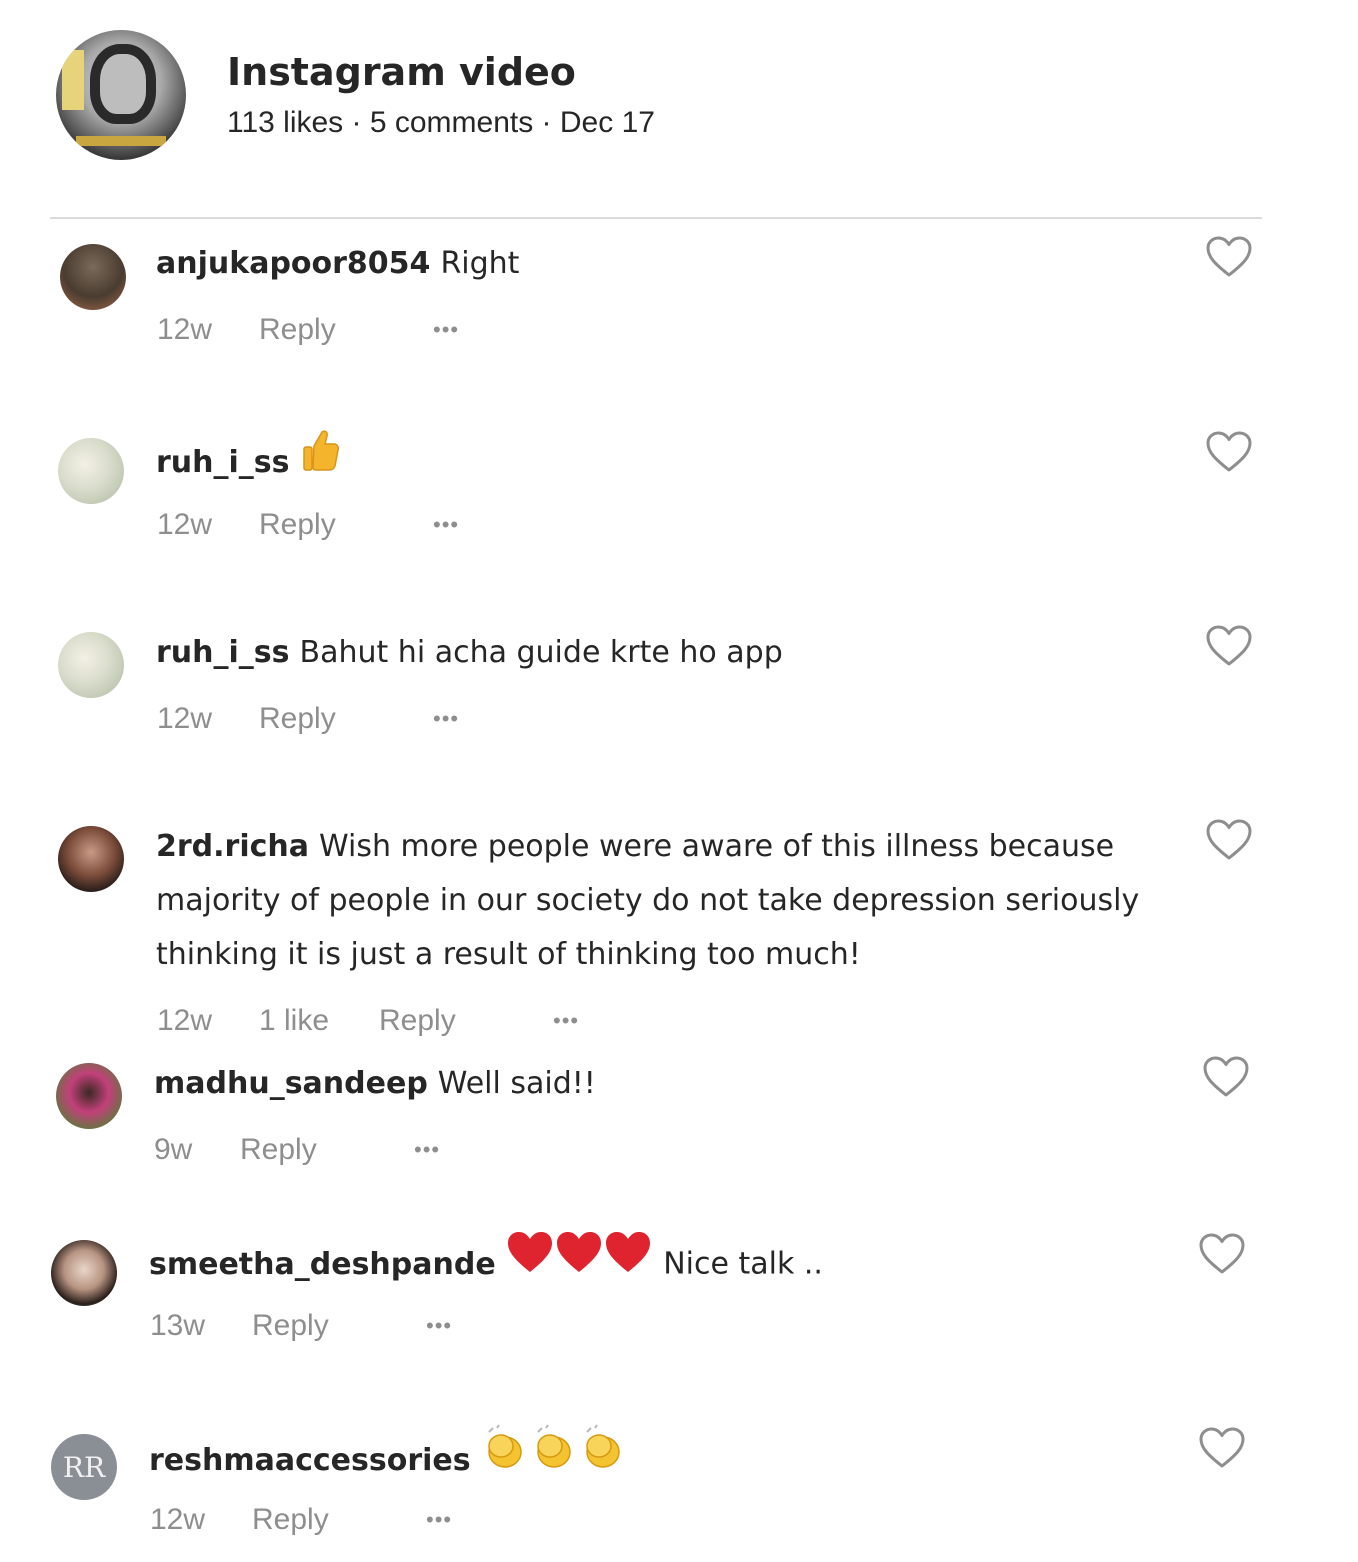 This screenshot has width=1358, height=1562. What do you see at coordinates (320, 459) in the screenshot?
I see `thumbs-up-emoji` at bounding box center [320, 459].